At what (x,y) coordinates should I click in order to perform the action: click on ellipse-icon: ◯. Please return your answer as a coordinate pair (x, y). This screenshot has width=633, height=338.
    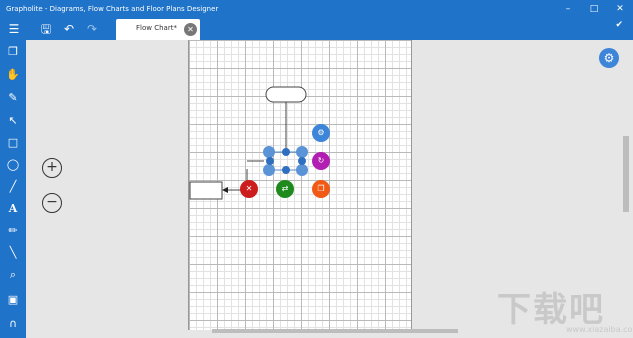
    Looking at the image, I should click on (13, 165).